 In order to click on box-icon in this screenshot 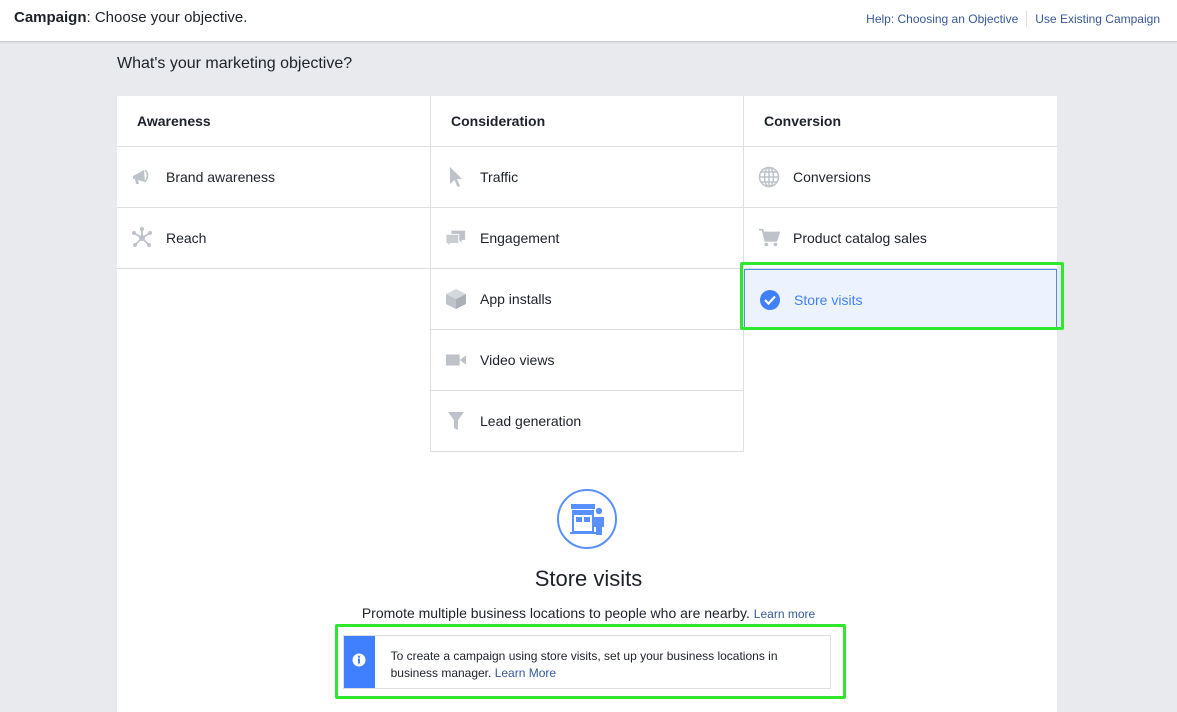, I will do `click(456, 299)`.